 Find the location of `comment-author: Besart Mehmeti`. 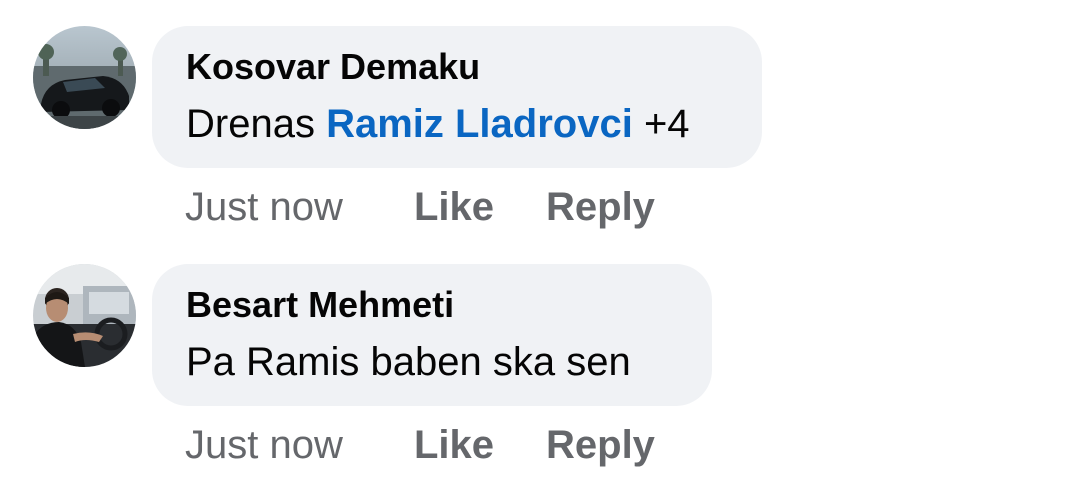

comment-author: Besart Mehmeti is located at coordinates (320, 305).